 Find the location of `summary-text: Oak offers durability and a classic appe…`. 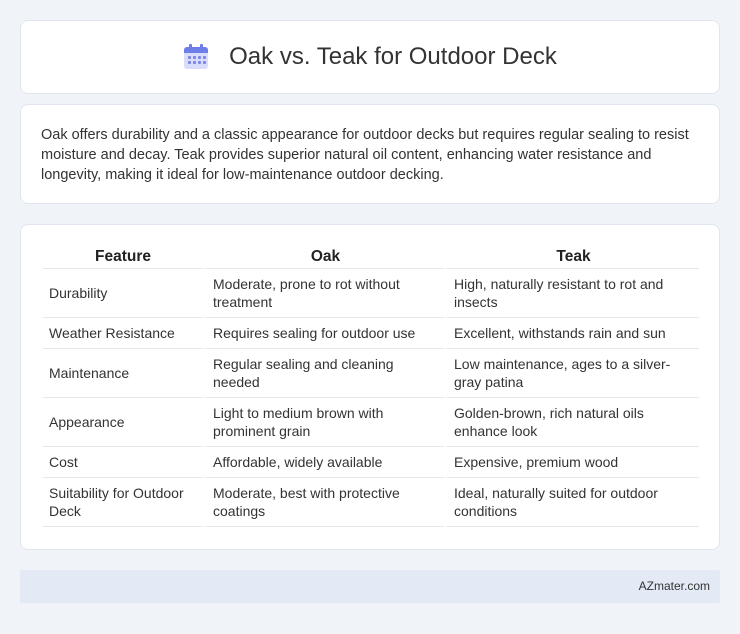

summary-text: Oak offers durability and a classic appe… is located at coordinates (365, 155).